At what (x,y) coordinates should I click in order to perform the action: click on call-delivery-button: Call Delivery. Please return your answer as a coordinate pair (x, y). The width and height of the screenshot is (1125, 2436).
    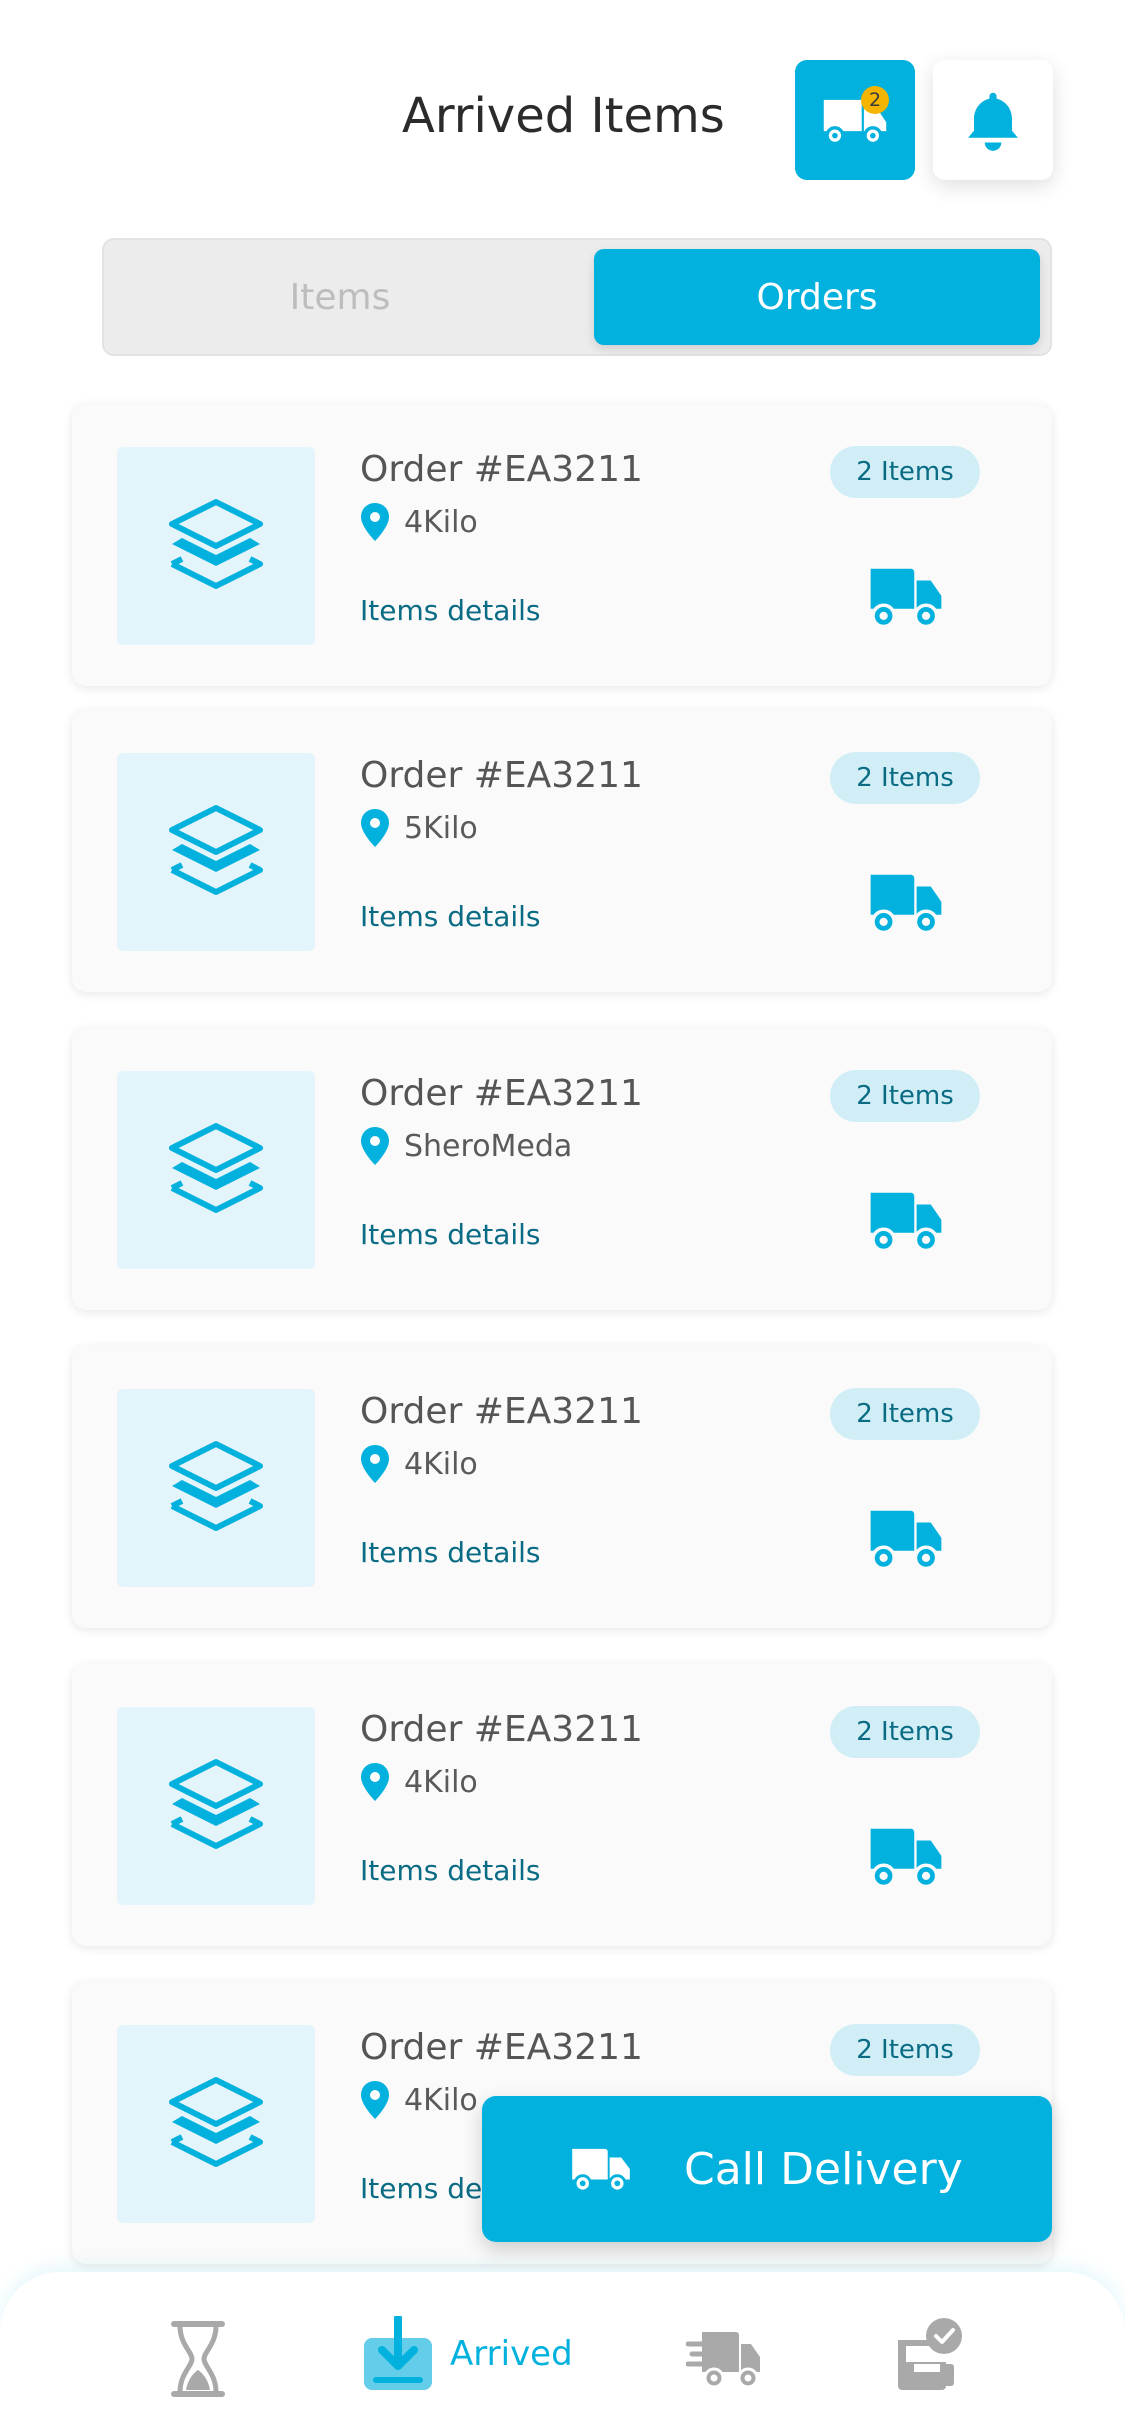
    Looking at the image, I should click on (767, 2169).